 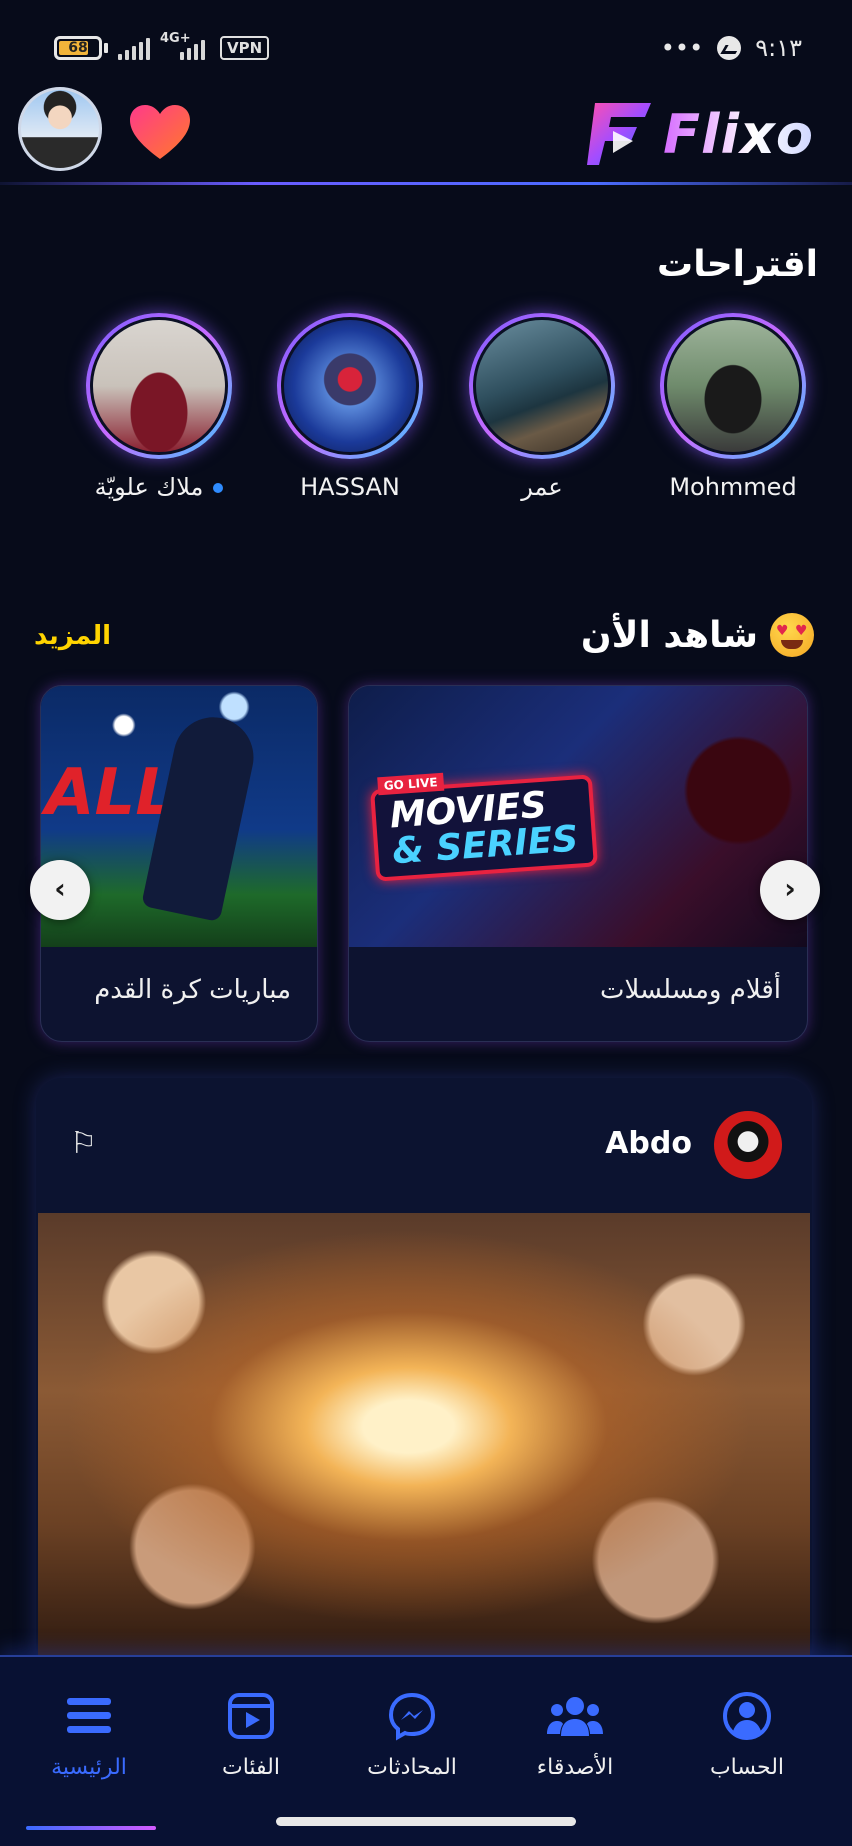 I want to click on post-header: Abdo ⚐, so click(x=424, y=1145).